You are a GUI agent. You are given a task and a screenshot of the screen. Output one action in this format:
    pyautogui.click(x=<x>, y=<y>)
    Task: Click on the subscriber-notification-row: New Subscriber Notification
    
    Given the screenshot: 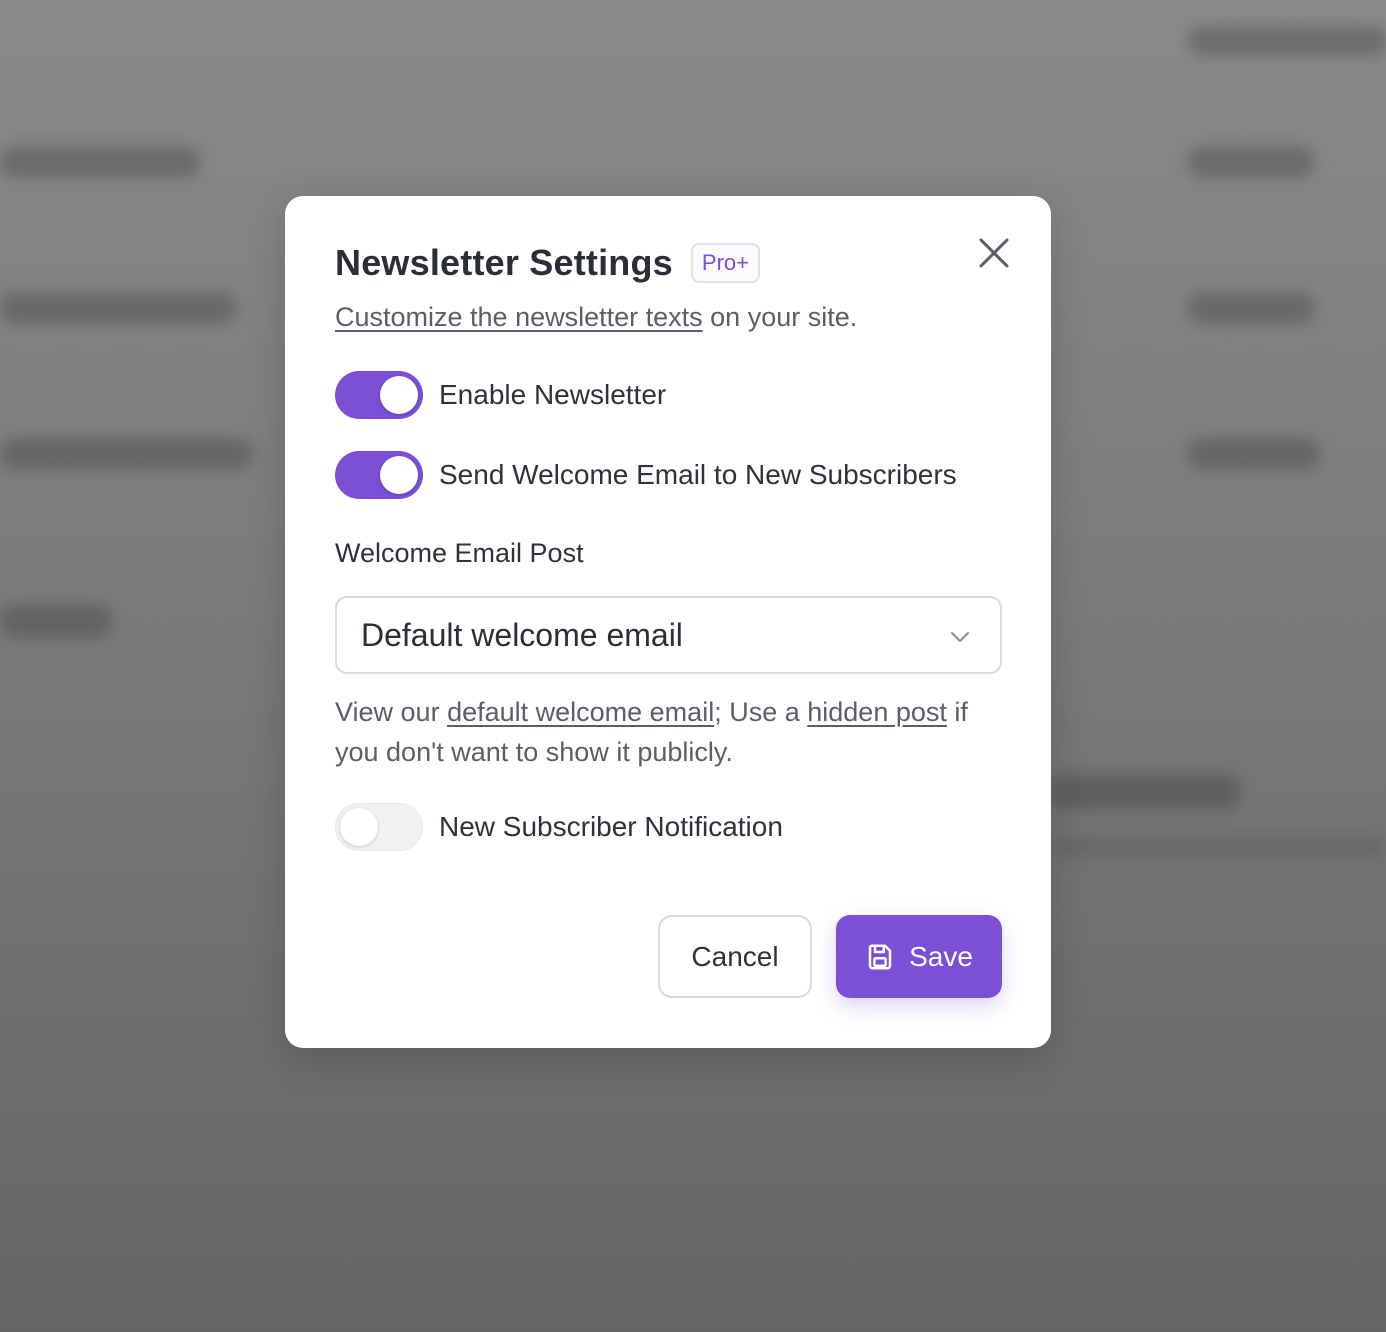 What is the action you would take?
    pyautogui.click(x=559, y=827)
    